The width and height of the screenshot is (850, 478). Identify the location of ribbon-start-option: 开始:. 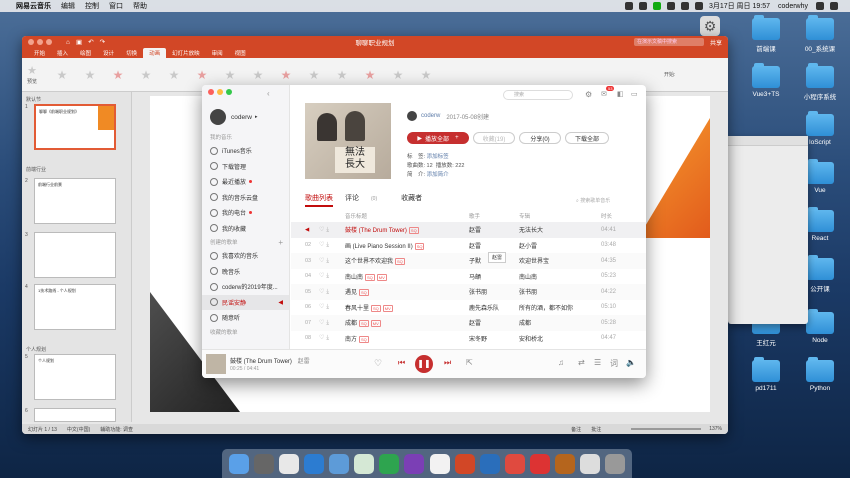
(694, 74).